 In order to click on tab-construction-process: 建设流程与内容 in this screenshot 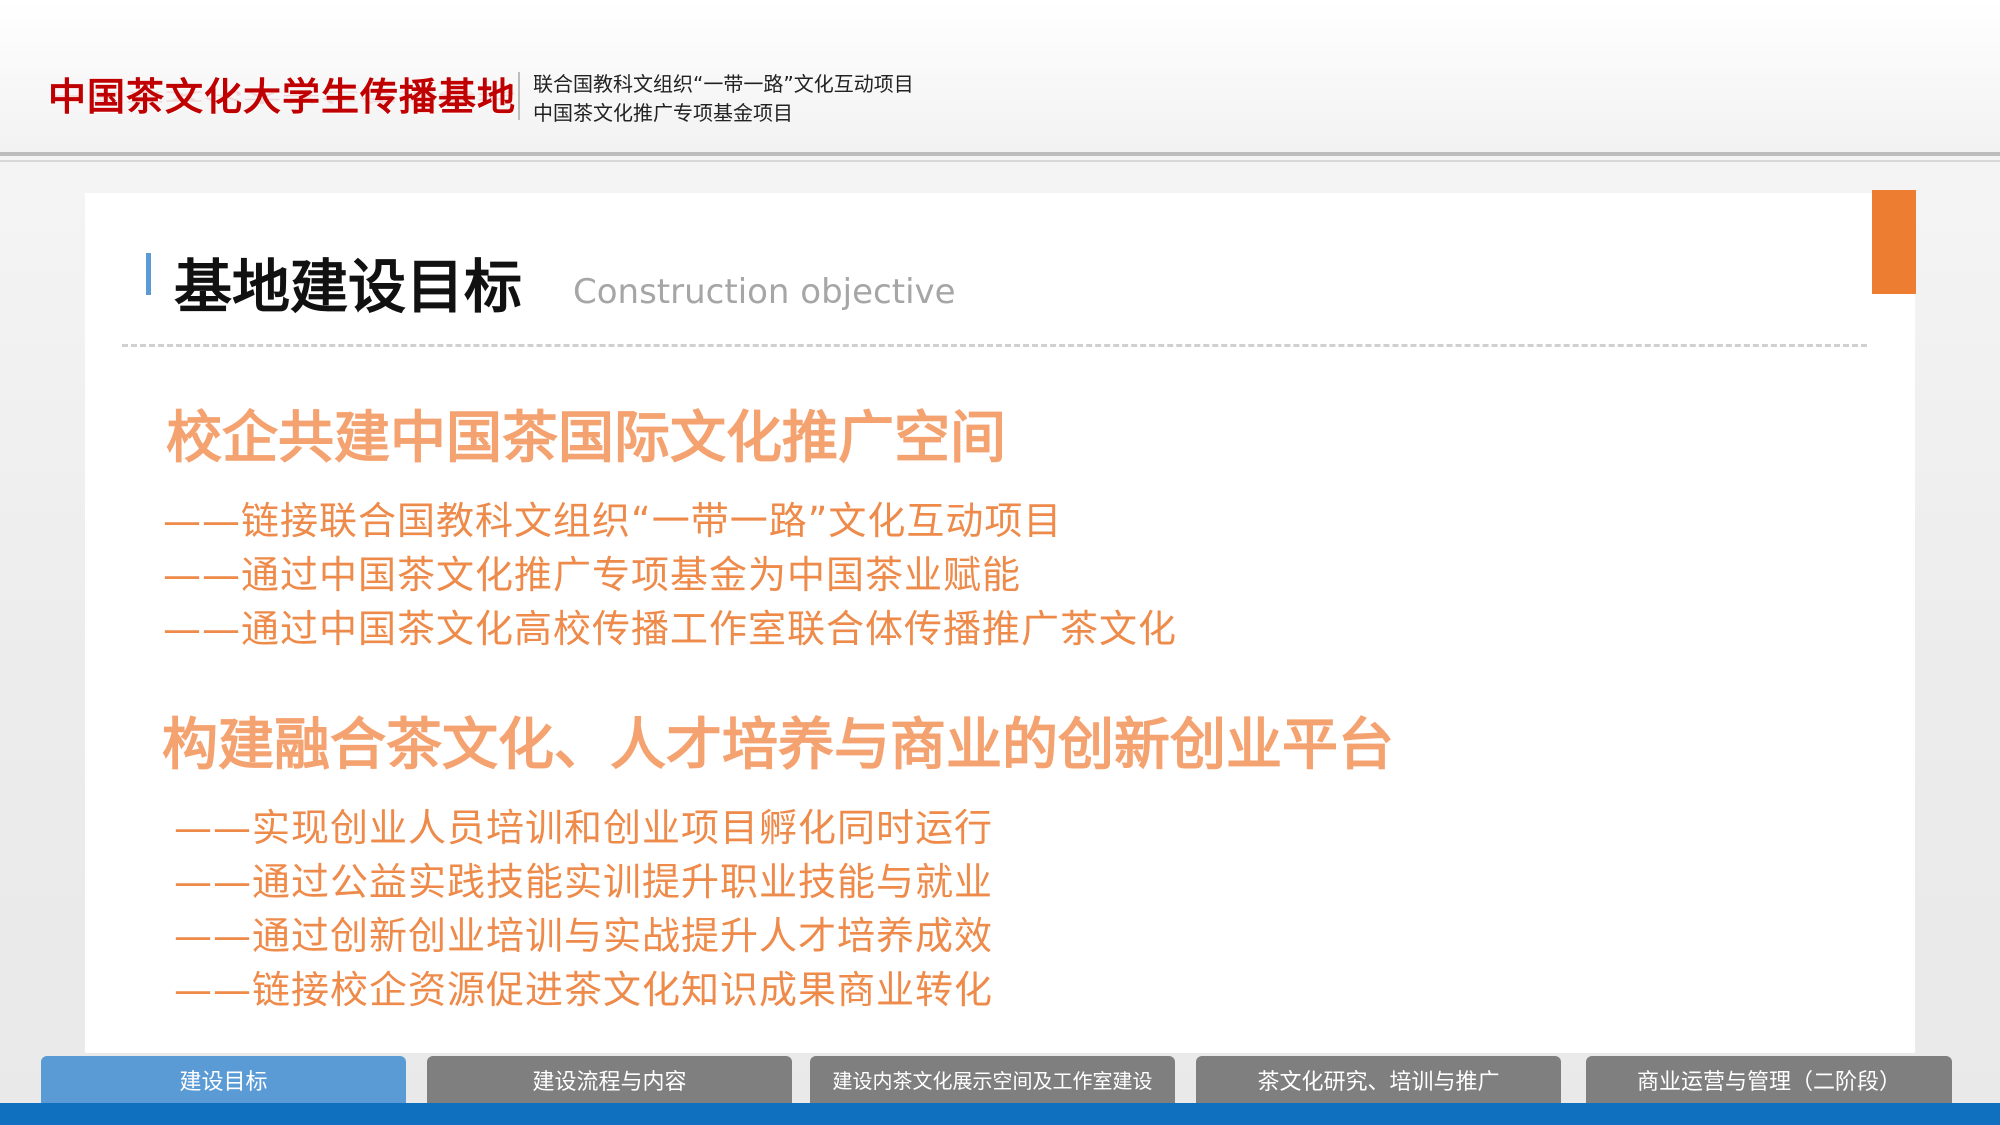, I will do `click(609, 1079)`.